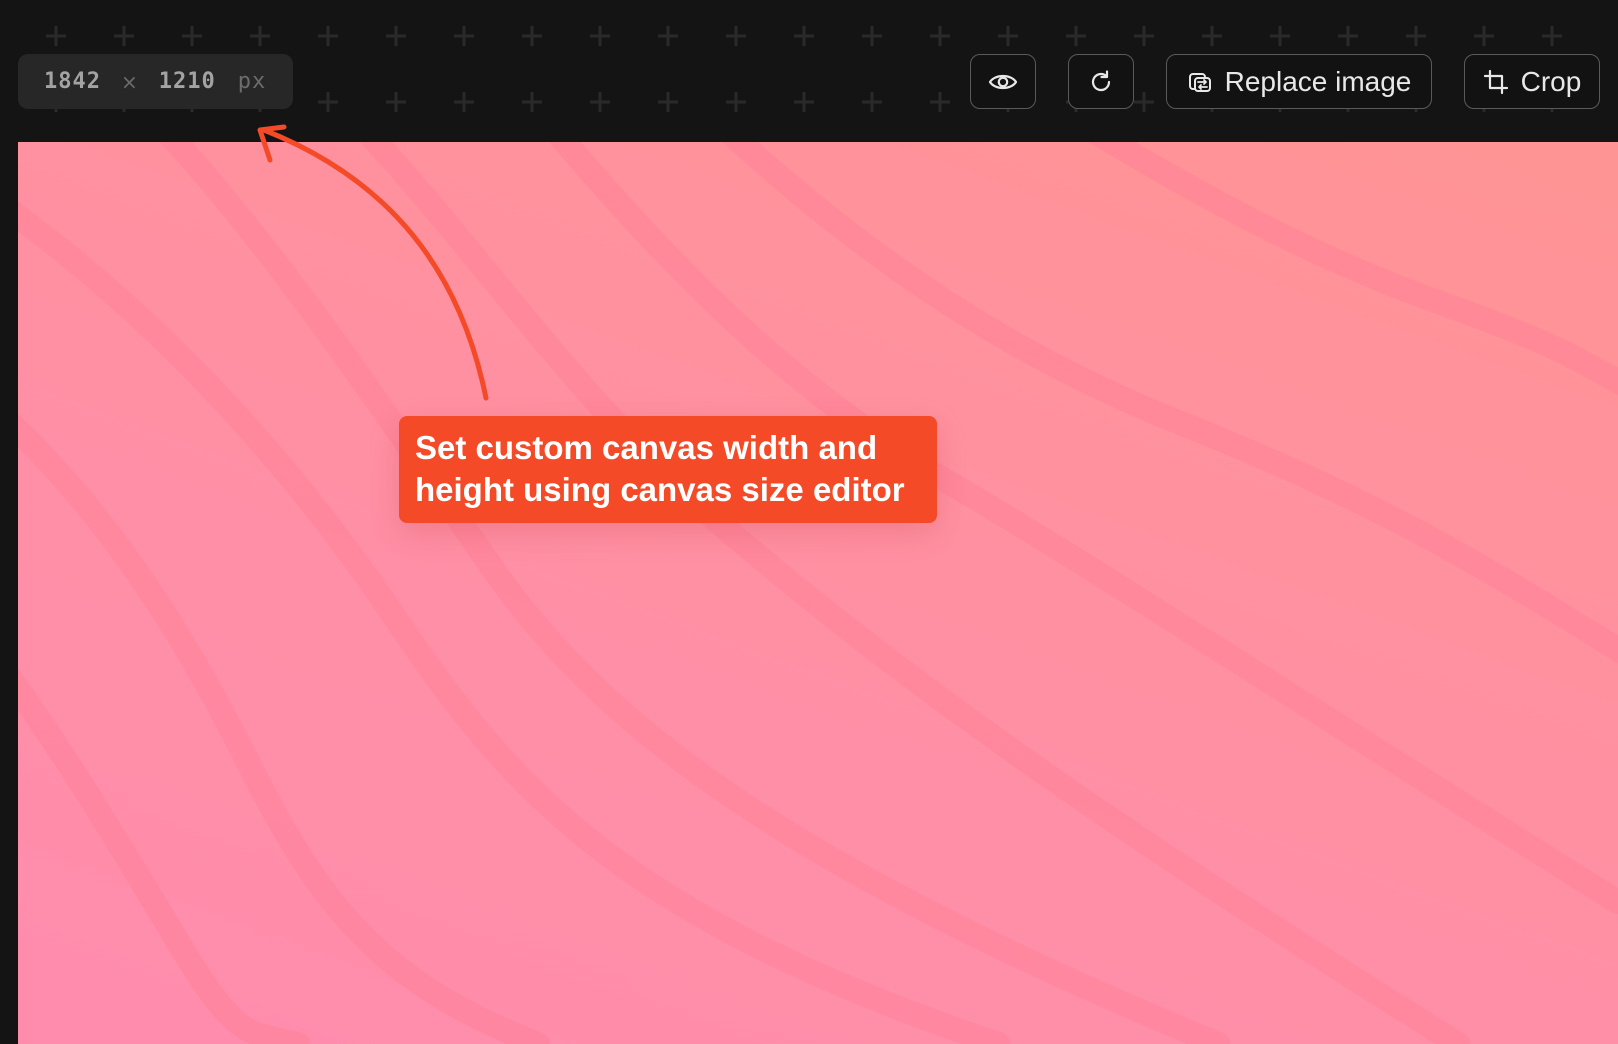 This screenshot has width=1618, height=1044. Describe the element at coordinates (1199, 82) in the screenshot. I see `replace-icon` at that location.